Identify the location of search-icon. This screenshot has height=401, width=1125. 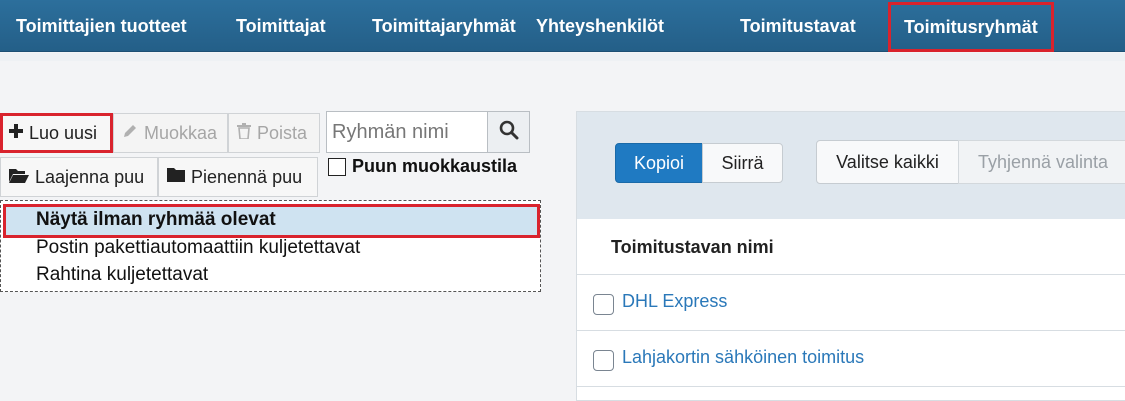
(509, 132).